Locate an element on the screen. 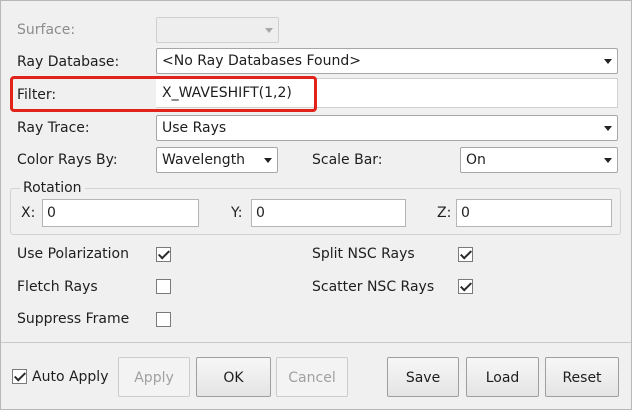 This screenshot has width=632, height=410. ray-trace-dropdown: Use Rays is located at coordinates (387, 128).